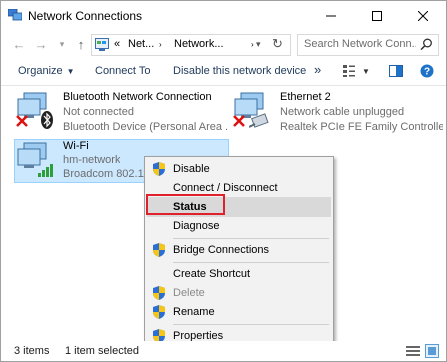 The width and height of the screenshot is (447, 362). What do you see at coordinates (76, 146) in the screenshot?
I see `item-name: Wi-Fi` at bounding box center [76, 146].